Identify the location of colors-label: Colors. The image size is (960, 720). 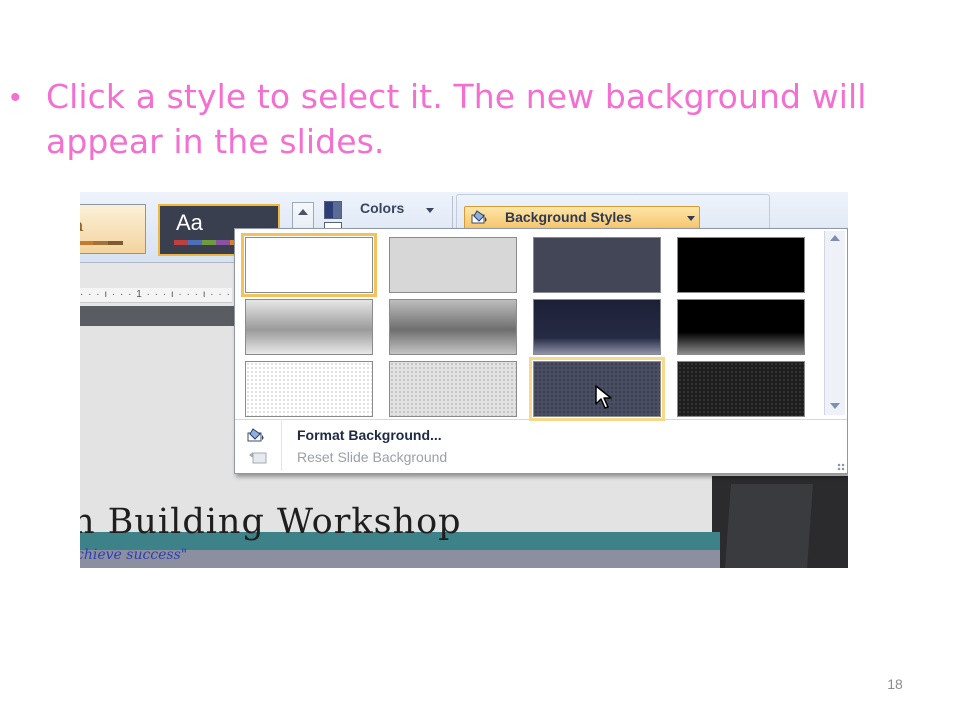
(382, 208).